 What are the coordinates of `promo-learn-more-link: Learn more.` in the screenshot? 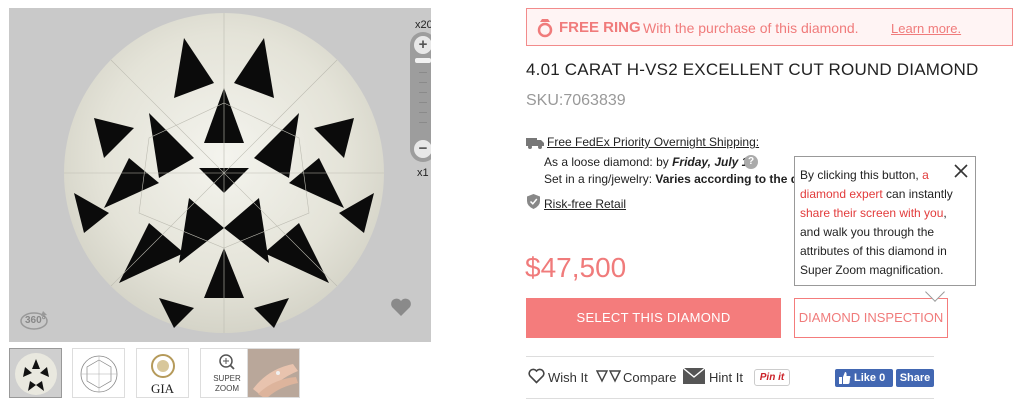 It's located at (926, 28).